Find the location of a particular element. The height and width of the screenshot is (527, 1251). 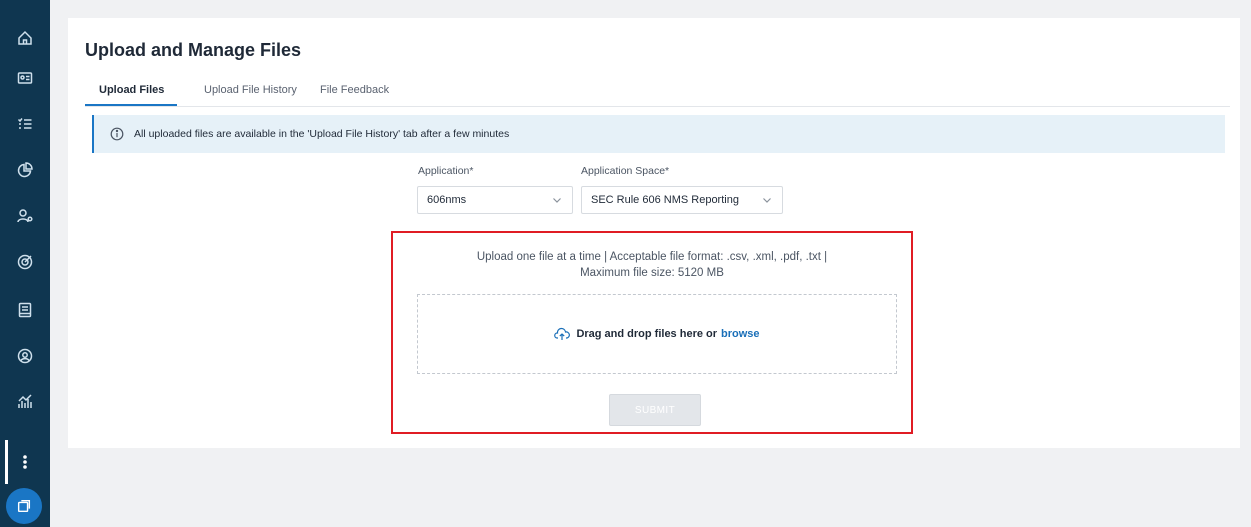

tab-upload-file-history: Upload File History is located at coordinates (250, 90).